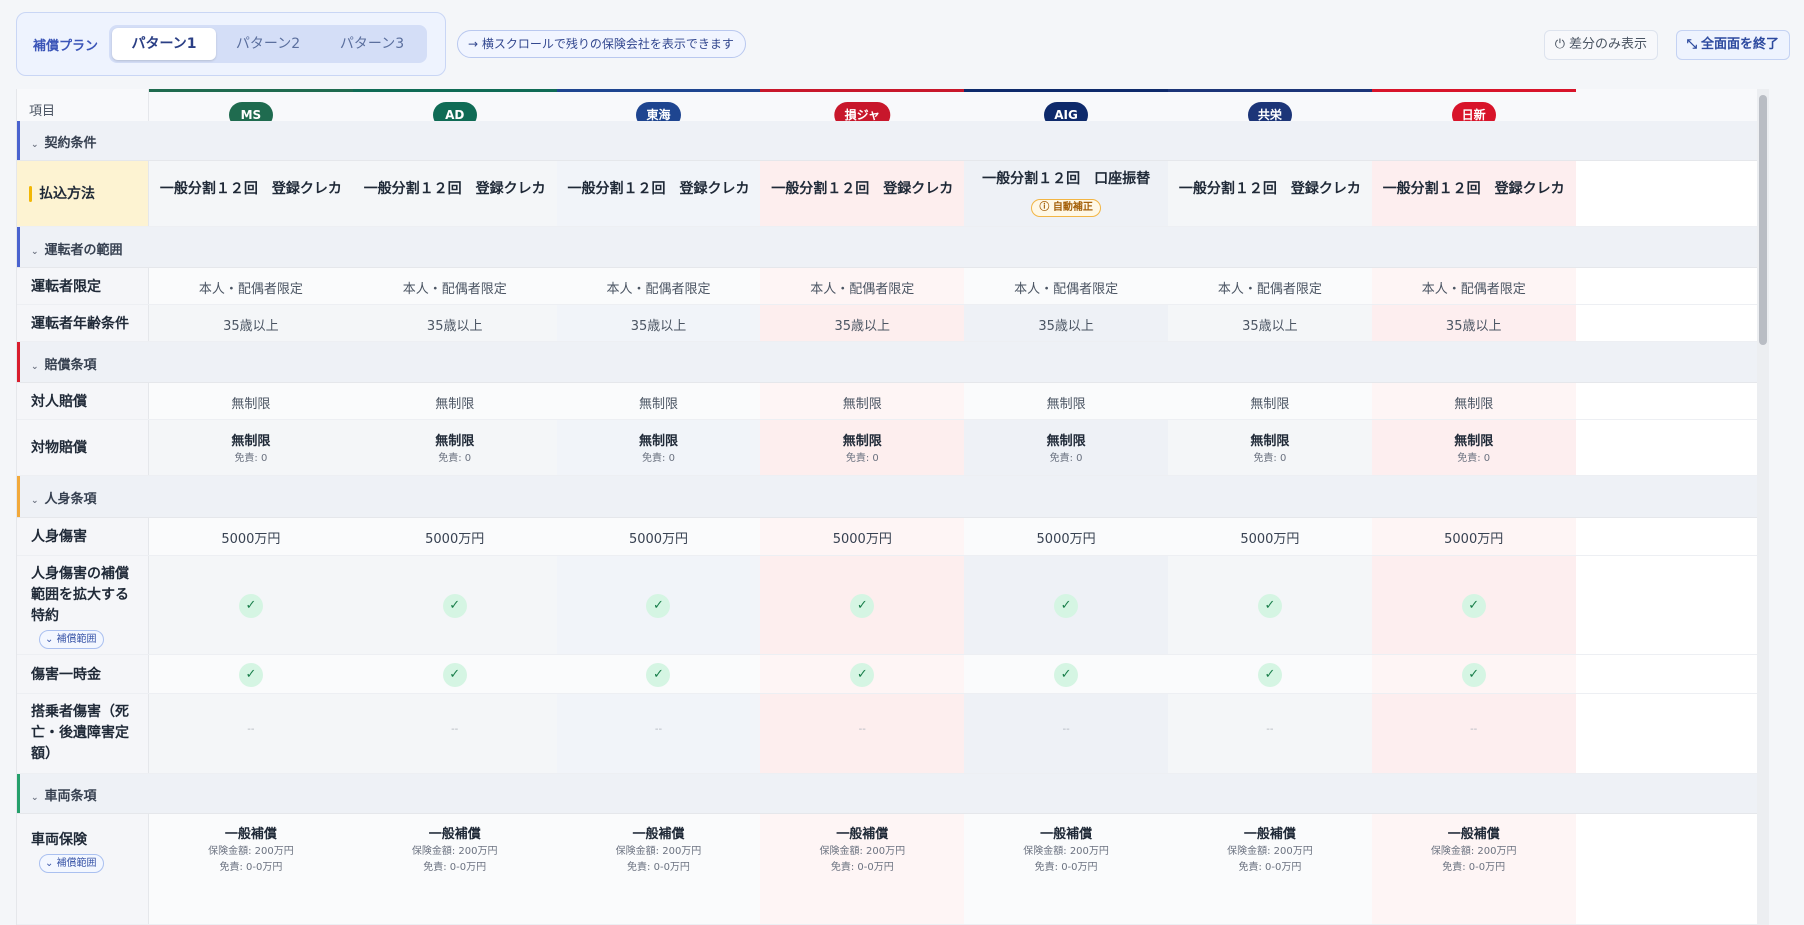 The width and height of the screenshot is (1804, 925). I want to click on vertical-scrollbar, so click(1763, 507).